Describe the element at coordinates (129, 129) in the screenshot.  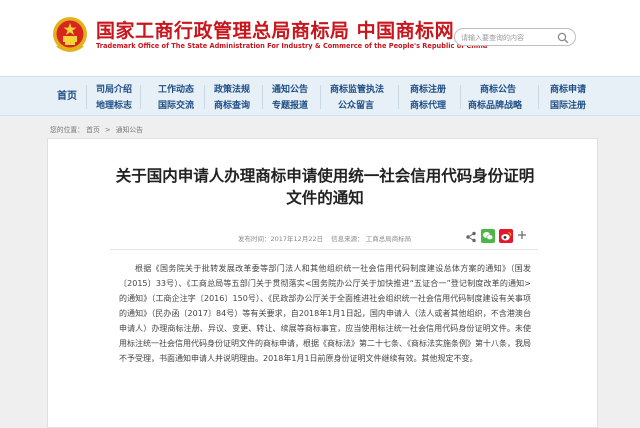
I see `breadcrumb-current: 通知公告` at that location.